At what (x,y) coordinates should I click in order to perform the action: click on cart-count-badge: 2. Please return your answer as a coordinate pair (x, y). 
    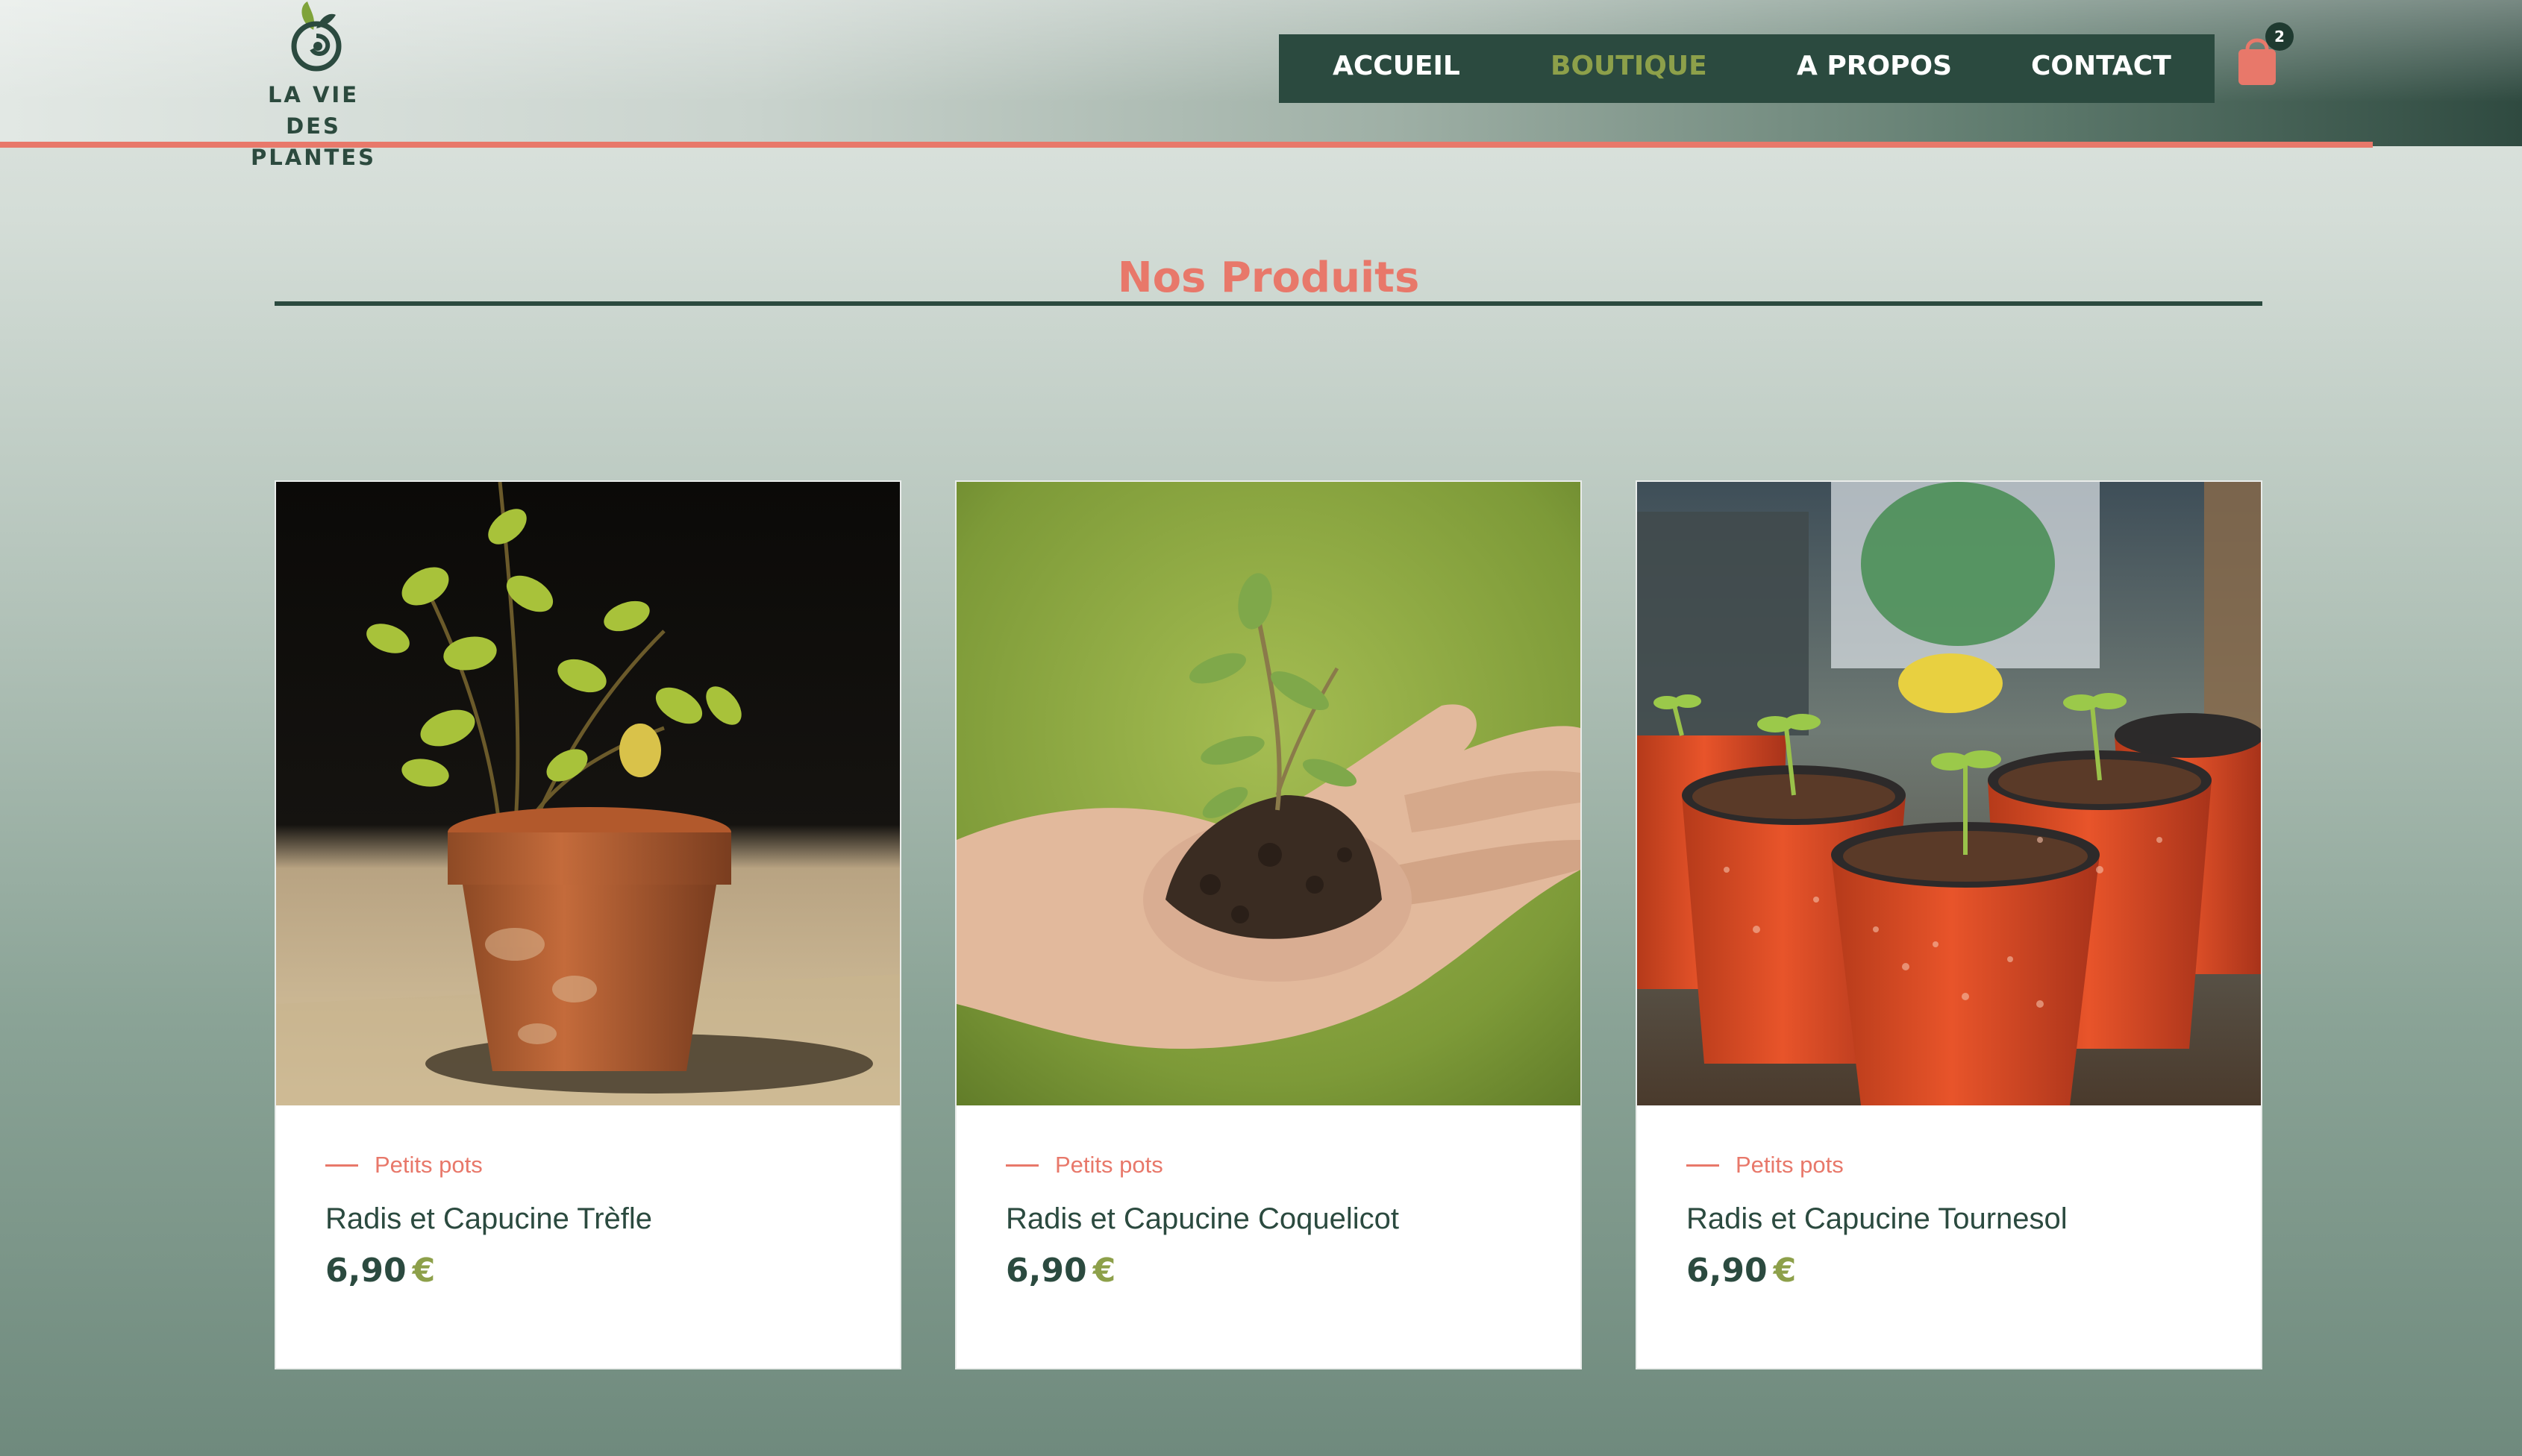
    Looking at the image, I should click on (2279, 36).